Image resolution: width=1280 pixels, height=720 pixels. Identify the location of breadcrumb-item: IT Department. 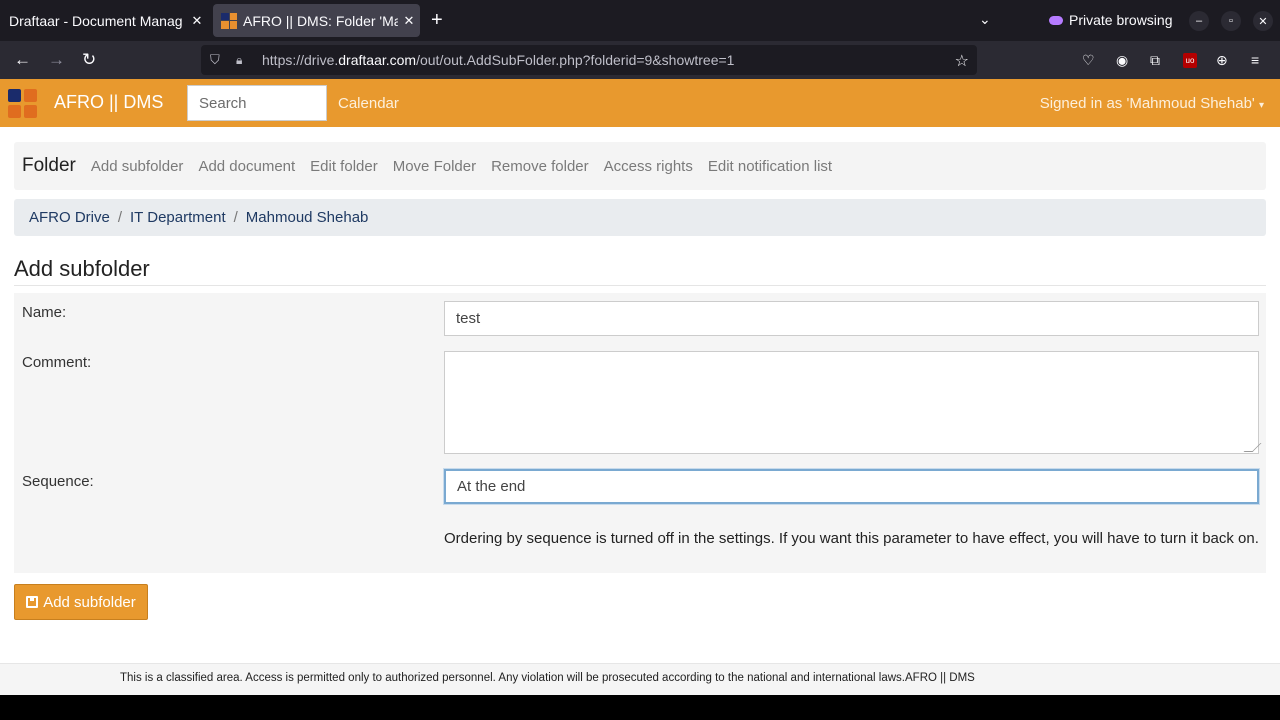
(178, 217).